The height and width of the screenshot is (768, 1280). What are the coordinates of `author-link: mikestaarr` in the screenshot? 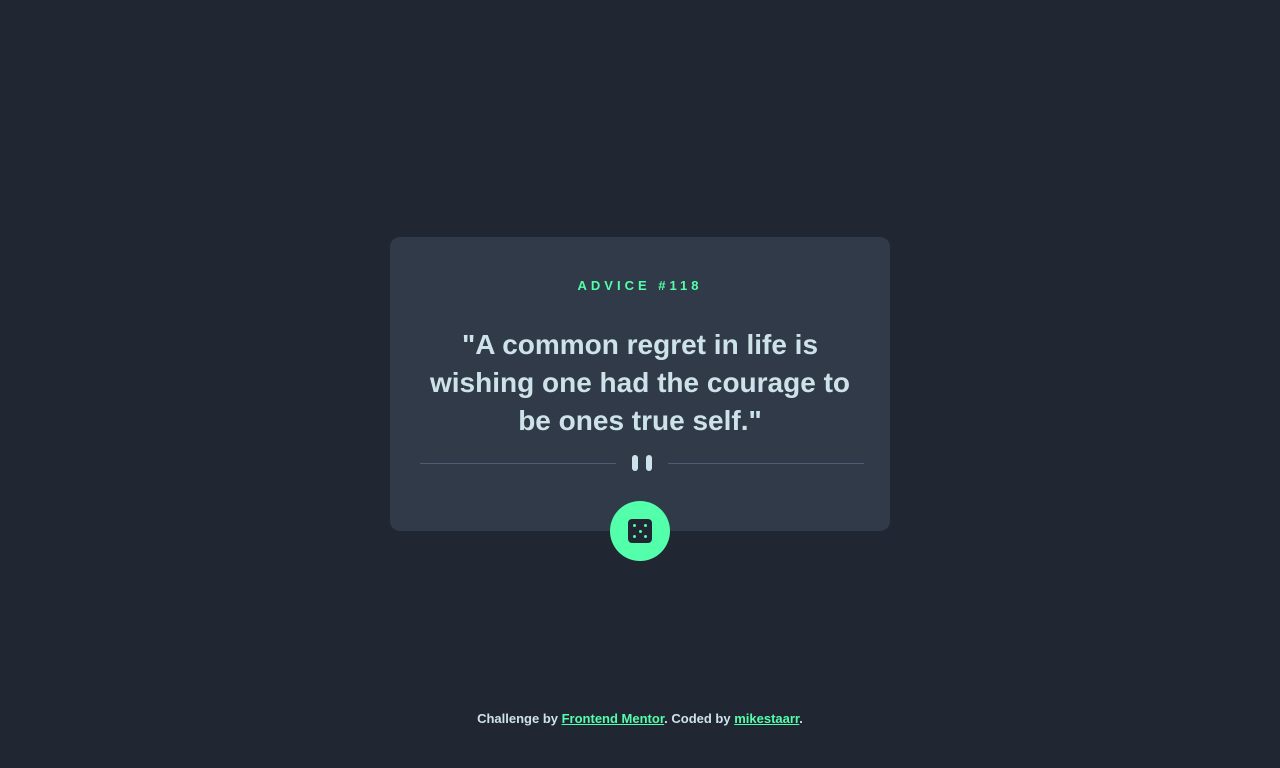 It's located at (766, 718).